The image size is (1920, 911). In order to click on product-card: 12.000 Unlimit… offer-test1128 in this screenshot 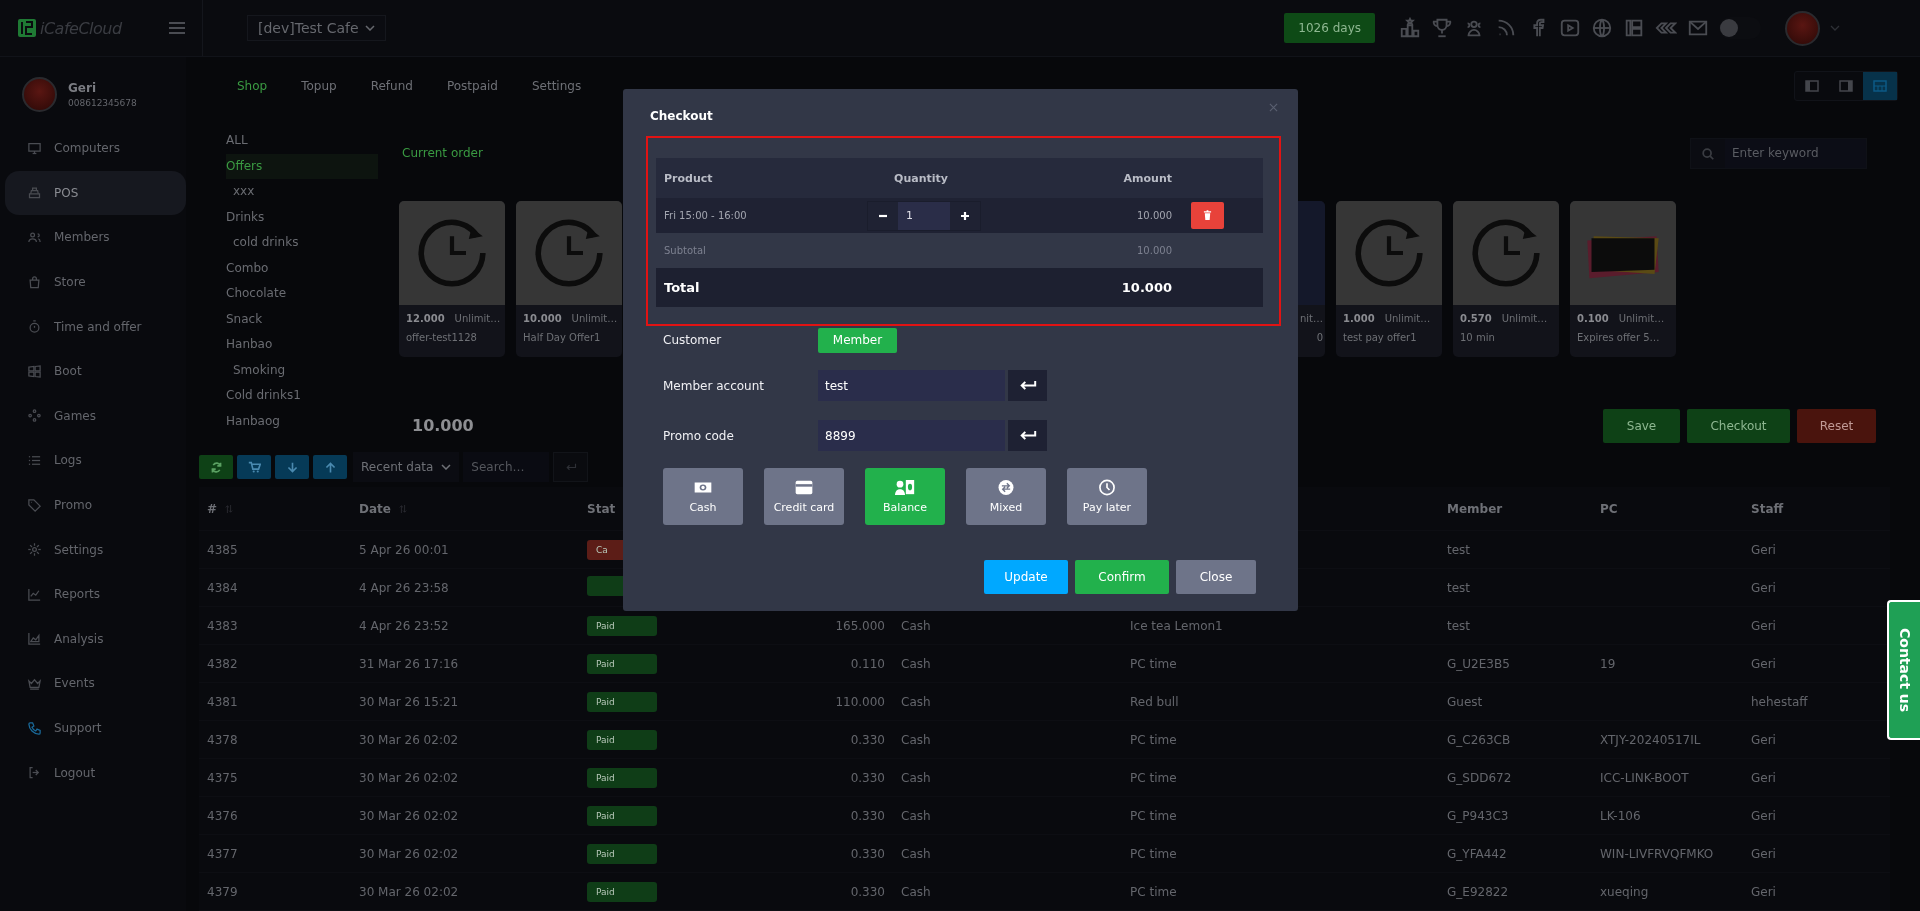, I will do `click(452, 279)`.